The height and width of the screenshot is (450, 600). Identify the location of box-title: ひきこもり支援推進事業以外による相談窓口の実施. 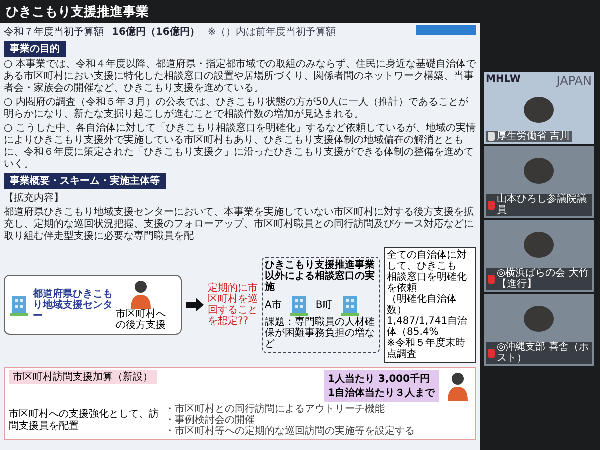
(320, 276).